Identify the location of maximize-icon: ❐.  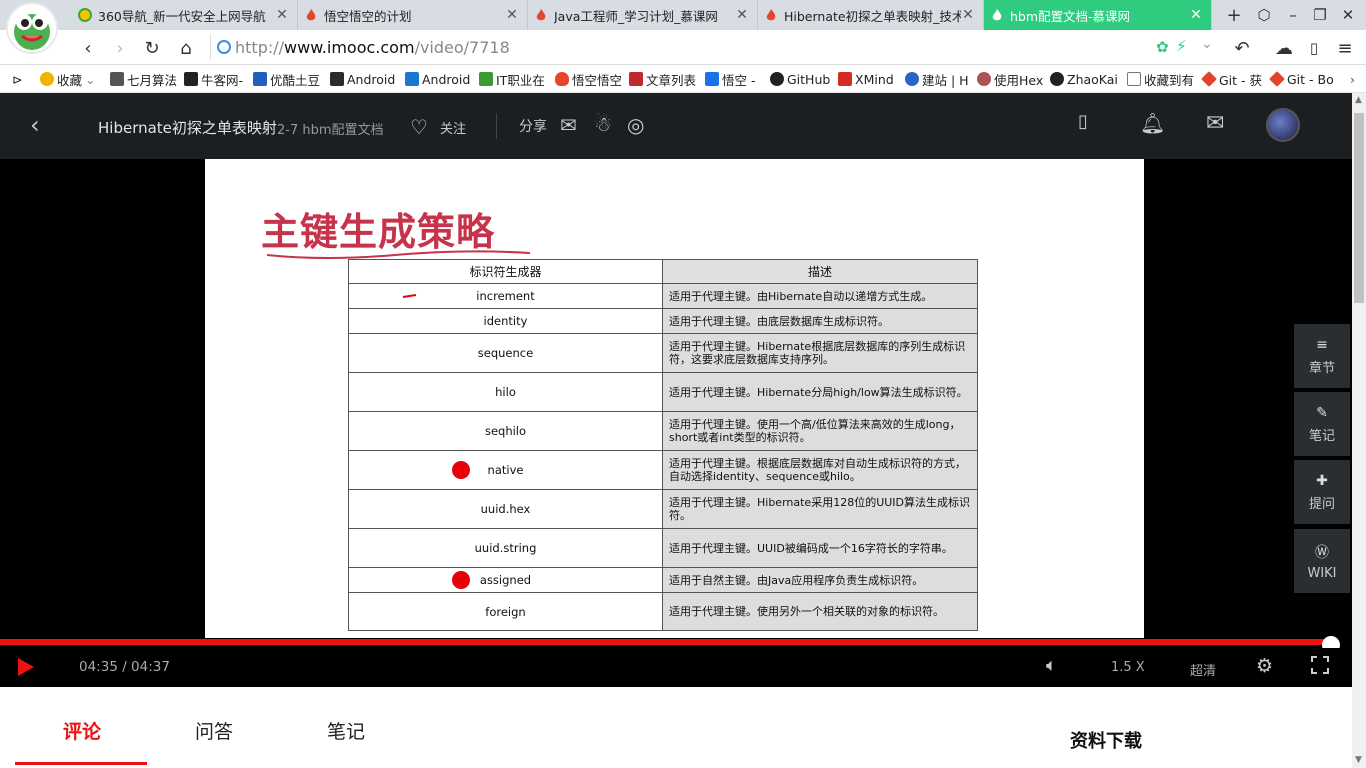
(1320, 15).